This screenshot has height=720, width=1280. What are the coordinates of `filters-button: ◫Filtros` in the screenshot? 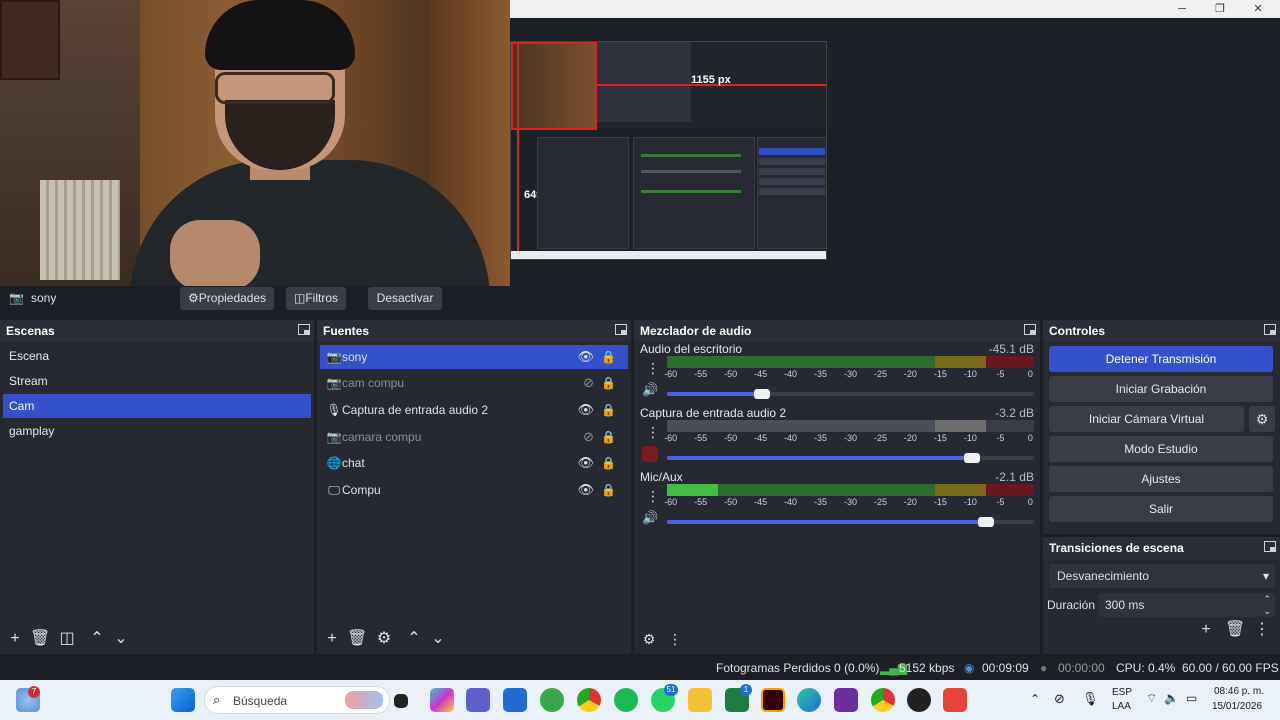 It's located at (316, 298).